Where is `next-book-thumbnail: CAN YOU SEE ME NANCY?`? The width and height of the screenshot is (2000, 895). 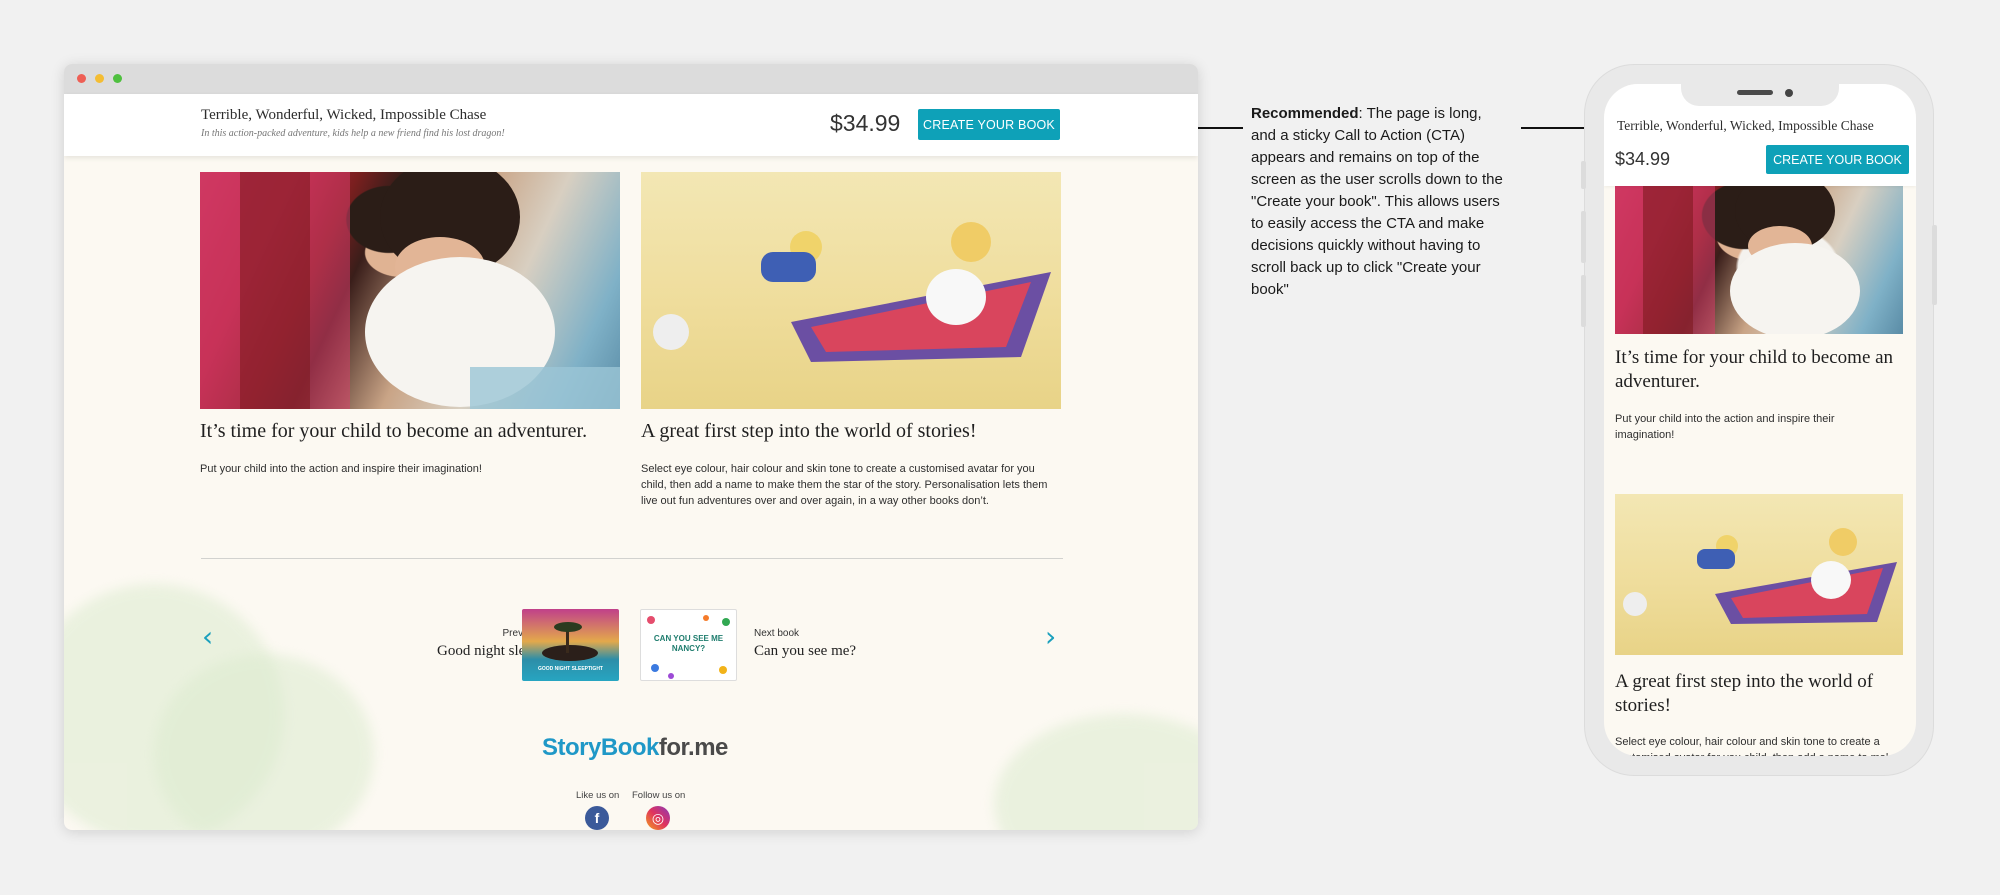 next-book-thumbnail: CAN YOU SEE ME NANCY? is located at coordinates (688, 645).